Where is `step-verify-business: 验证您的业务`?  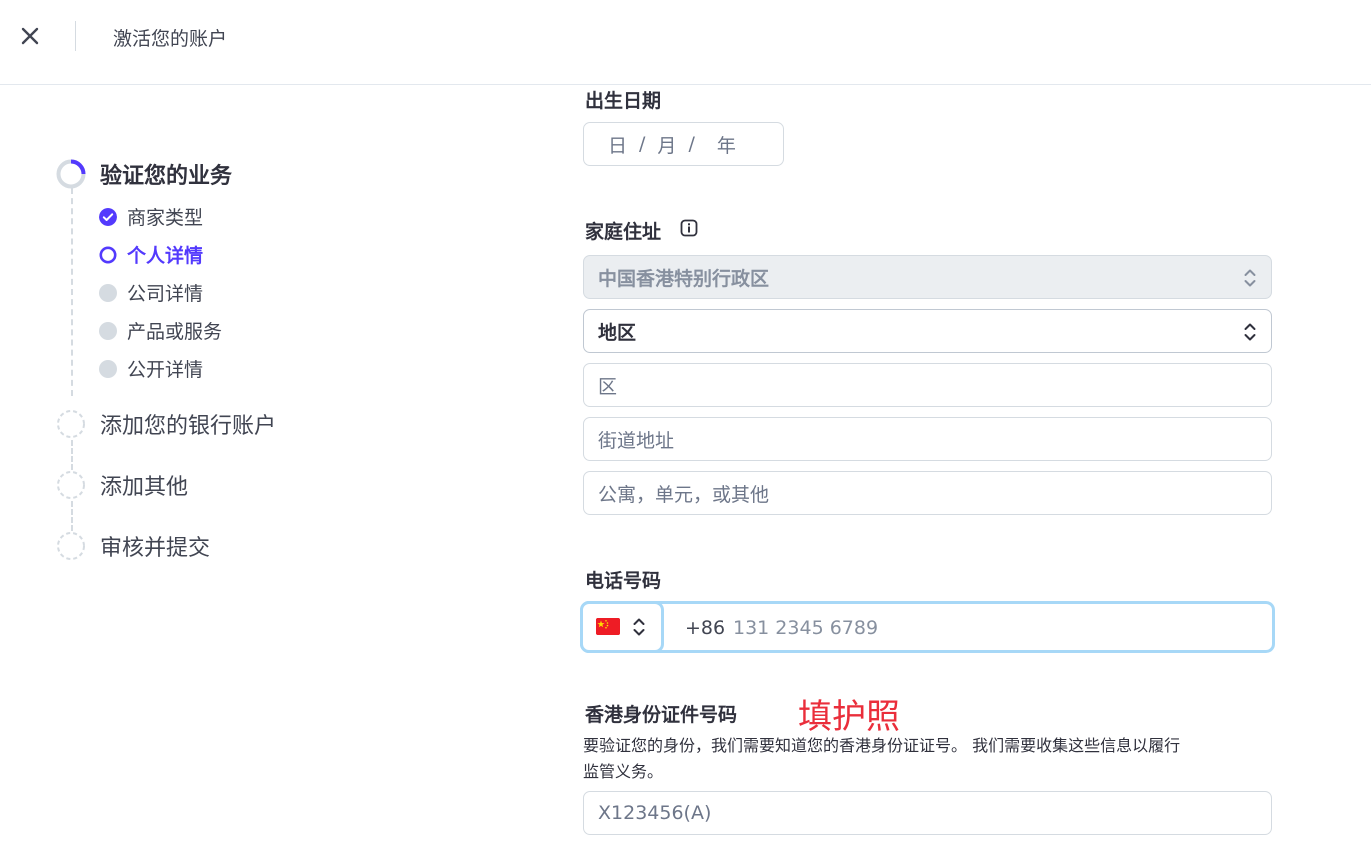 step-verify-business: 验证您的业务 is located at coordinates (144, 174).